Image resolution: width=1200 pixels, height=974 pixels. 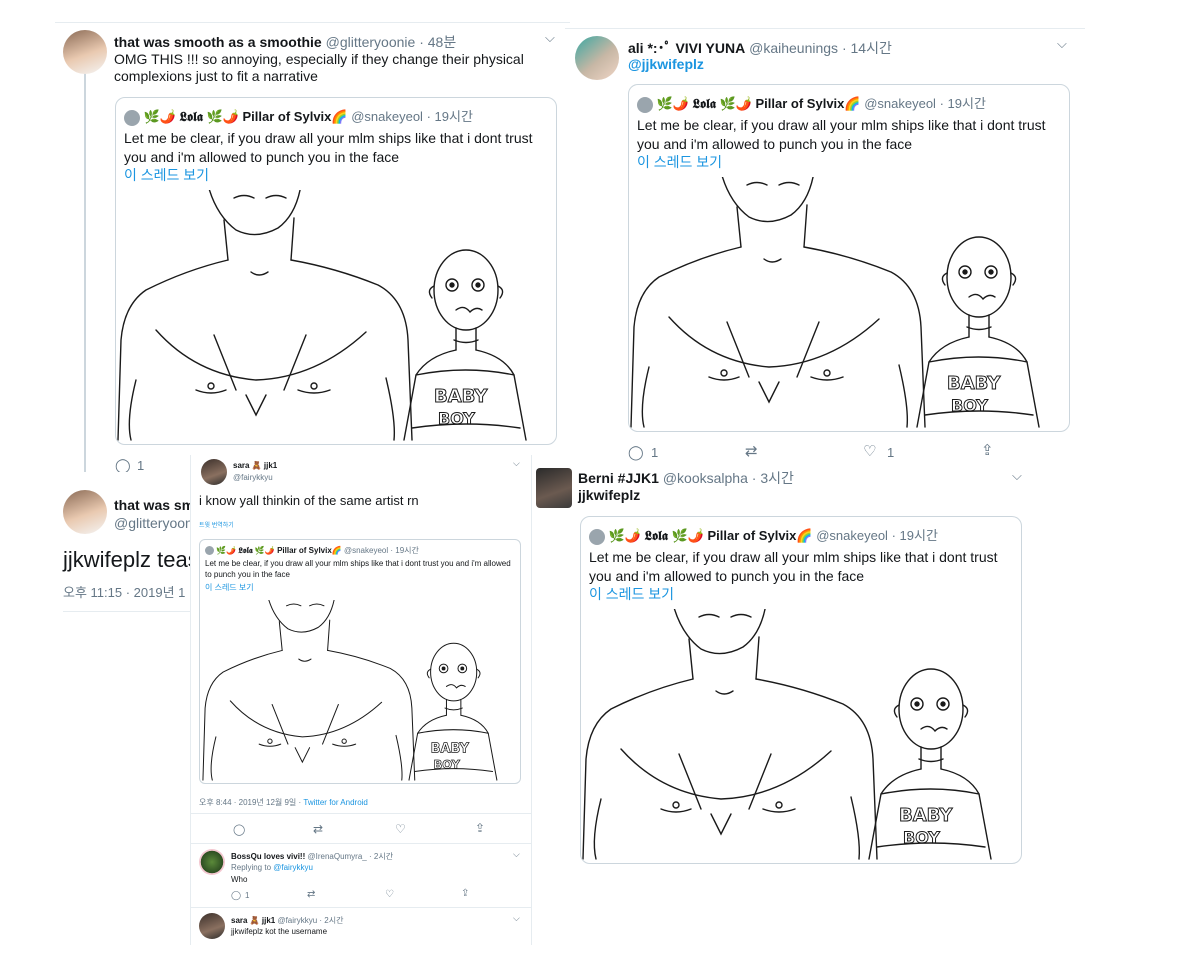 What do you see at coordinates (609, 495) in the screenshot?
I see `mention-text: jjkwifeplz` at bounding box center [609, 495].